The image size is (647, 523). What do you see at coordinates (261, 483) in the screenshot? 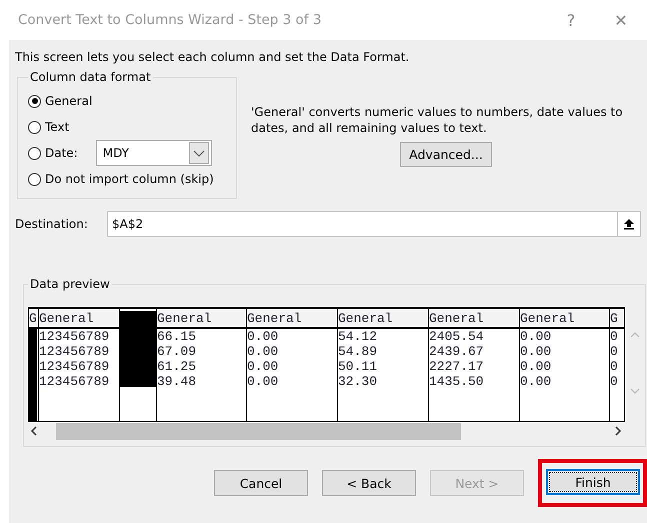
I see `wizard-button: Cancel` at bounding box center [261, 483].